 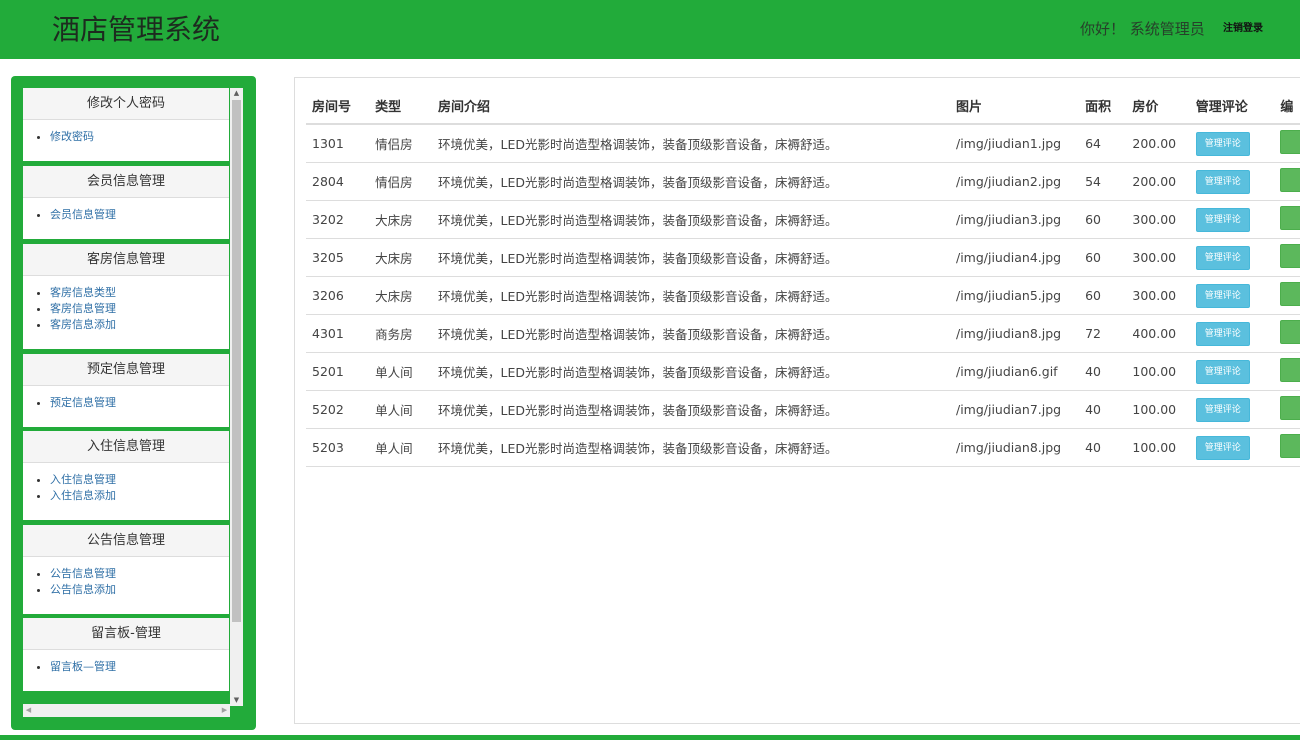 What do you see at coordinates (126, 182) in the screenshot?
I see `sidebar-panel-title: 会员信息管理` at bounding box center [126, 182].